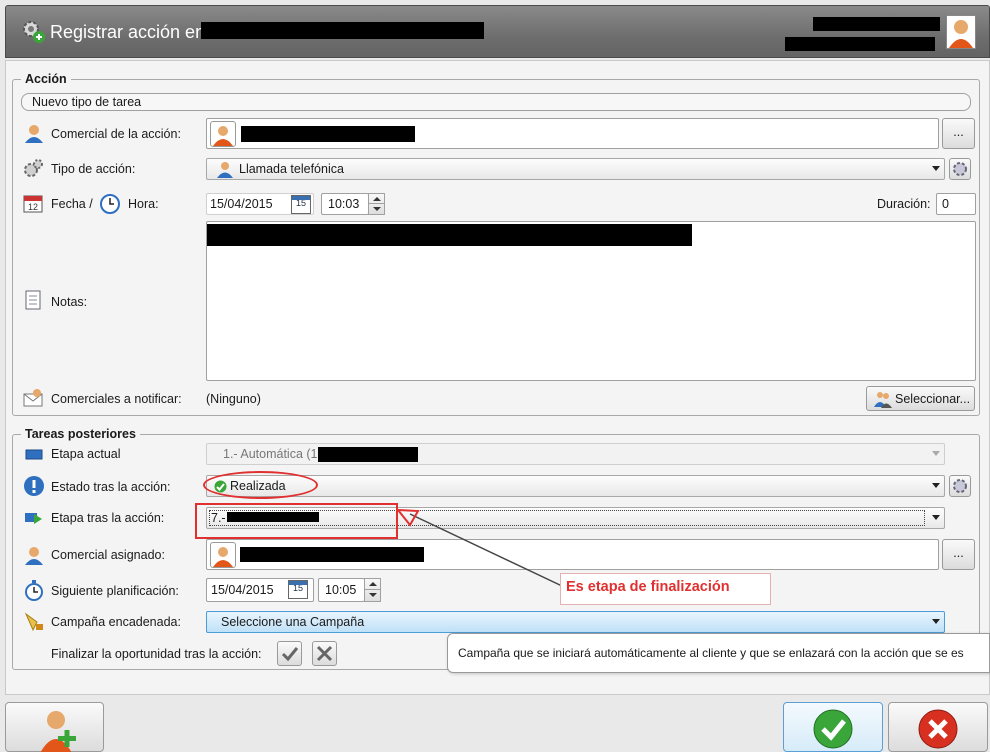  I want to click on siguiente-hora-spinner, so click(372, 590).